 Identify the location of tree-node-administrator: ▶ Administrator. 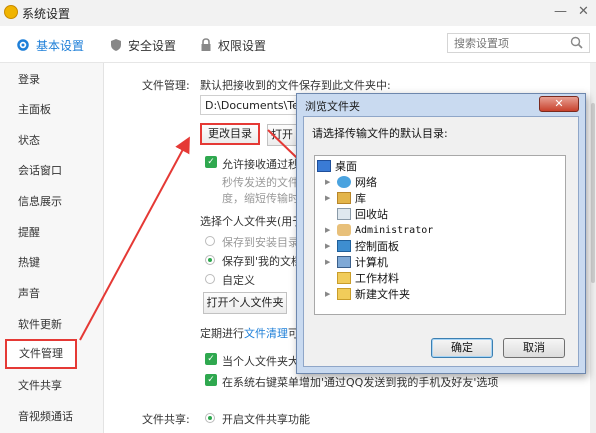
(379, 230).